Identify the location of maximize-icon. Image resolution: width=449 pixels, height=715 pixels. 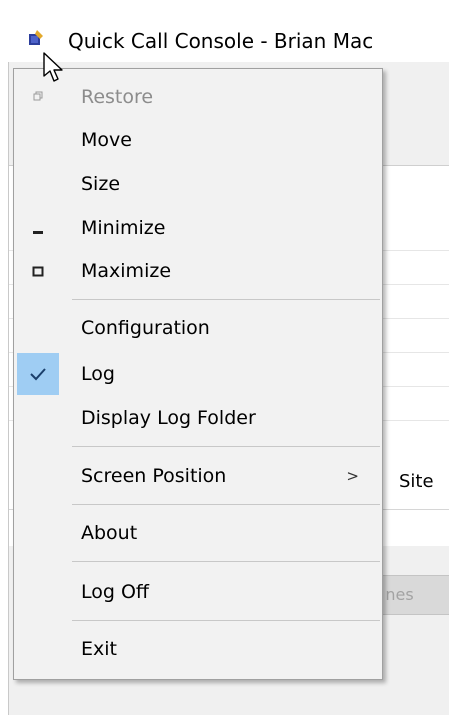
(38, 271).